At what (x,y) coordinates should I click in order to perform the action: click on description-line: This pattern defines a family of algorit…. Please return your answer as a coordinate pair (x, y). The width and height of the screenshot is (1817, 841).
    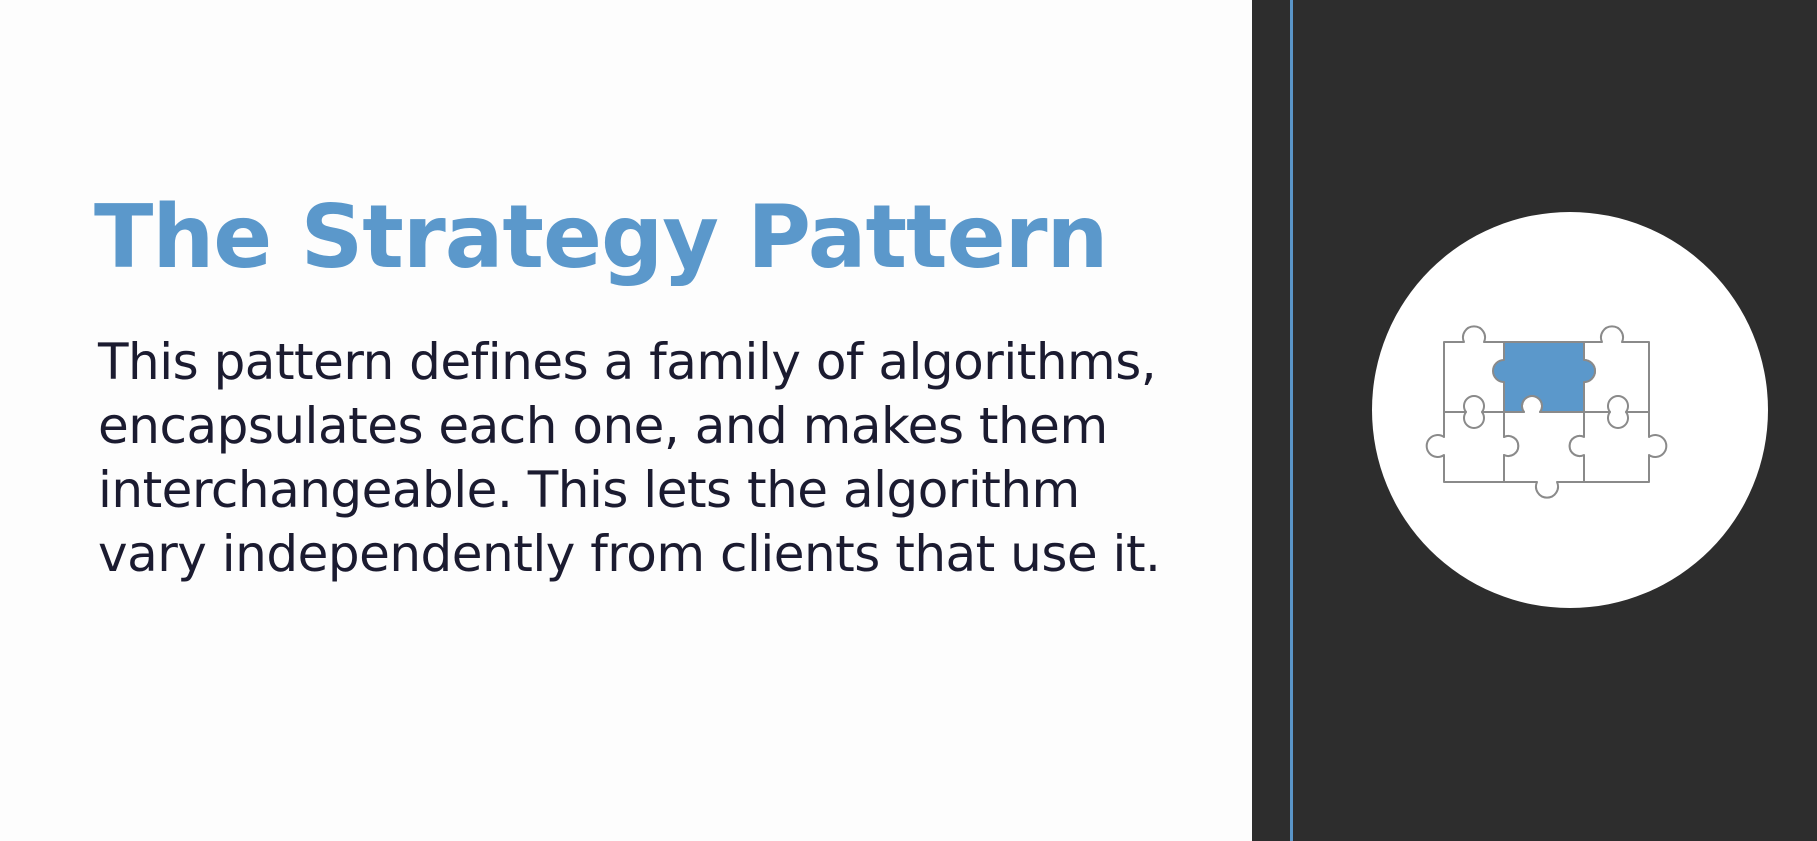
    Looking at the image, I should click on (627, 362).